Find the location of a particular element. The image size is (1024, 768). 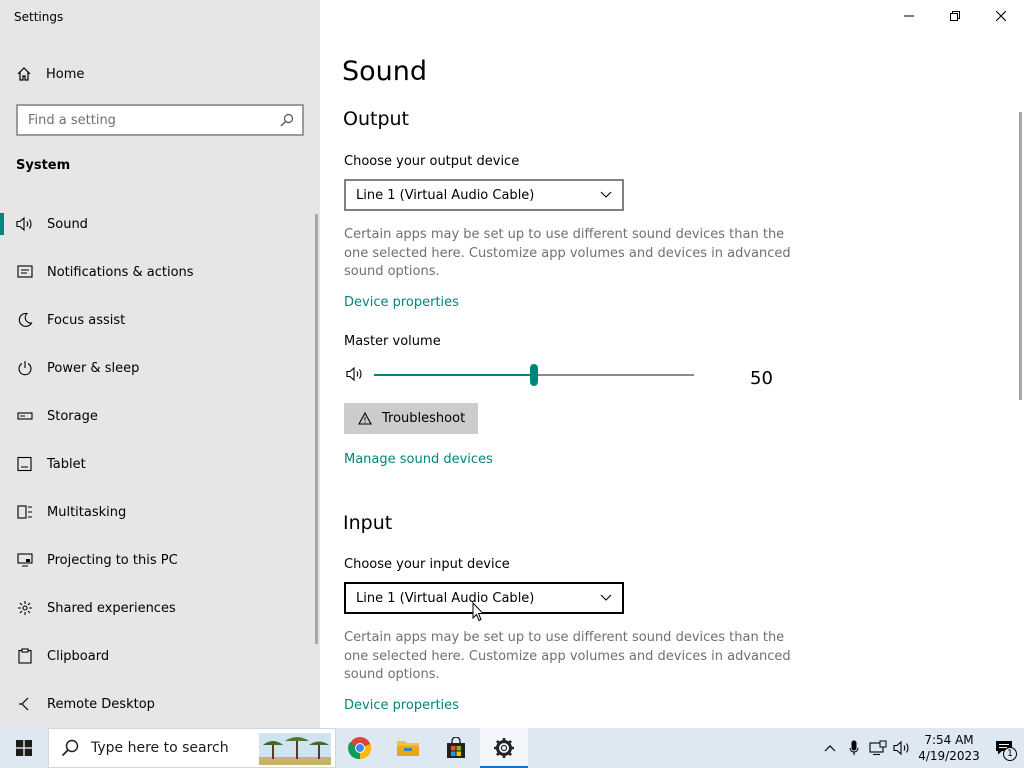

troubleshoot-label: Troubleshoot is located at coordinates (424, 418).